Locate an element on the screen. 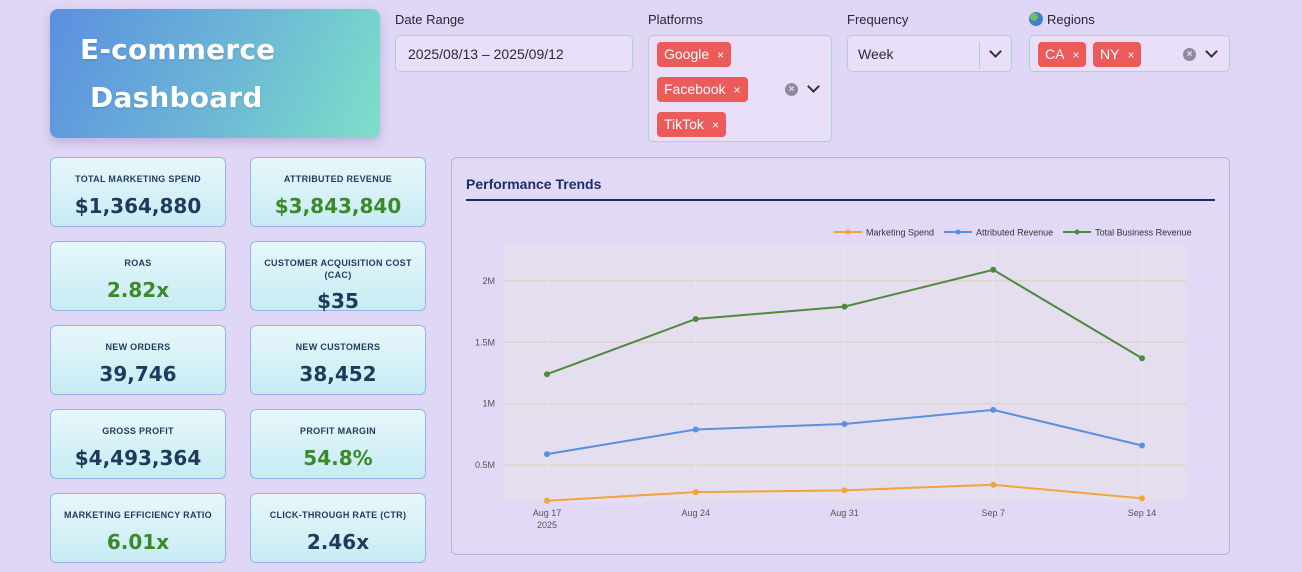  date-range-label: Date Range is located at coordinates (430, 19).